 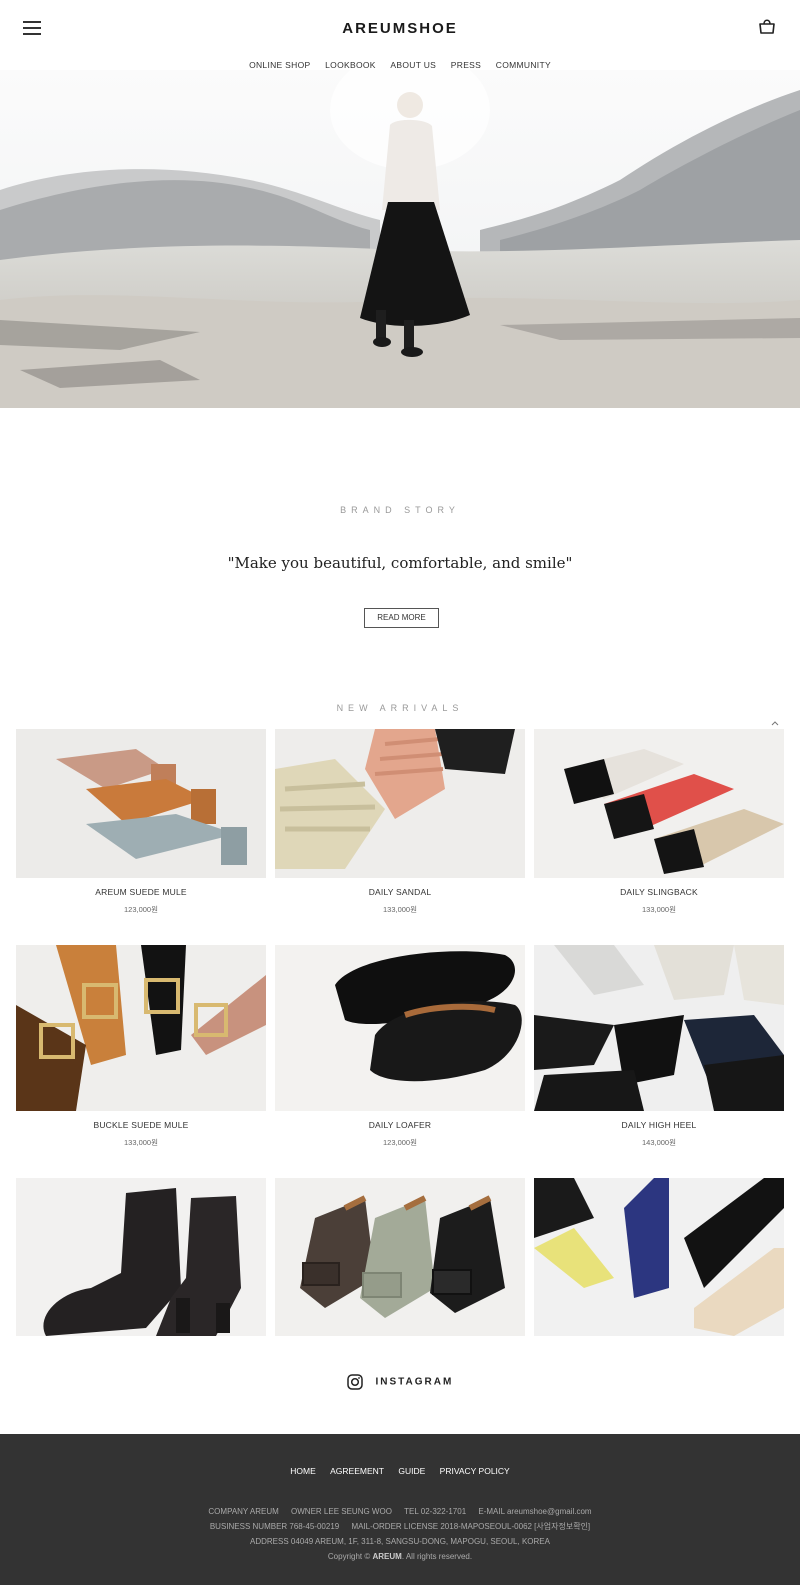 I want to click on footer-link-agreement: AGREEMENT, so click(x=357, y=1471).